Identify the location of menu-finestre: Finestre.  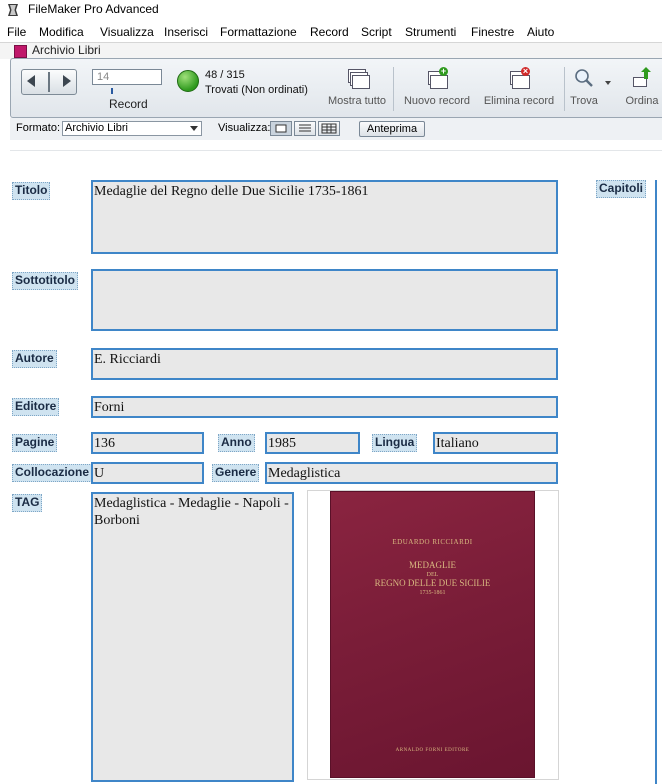
(492, 32).